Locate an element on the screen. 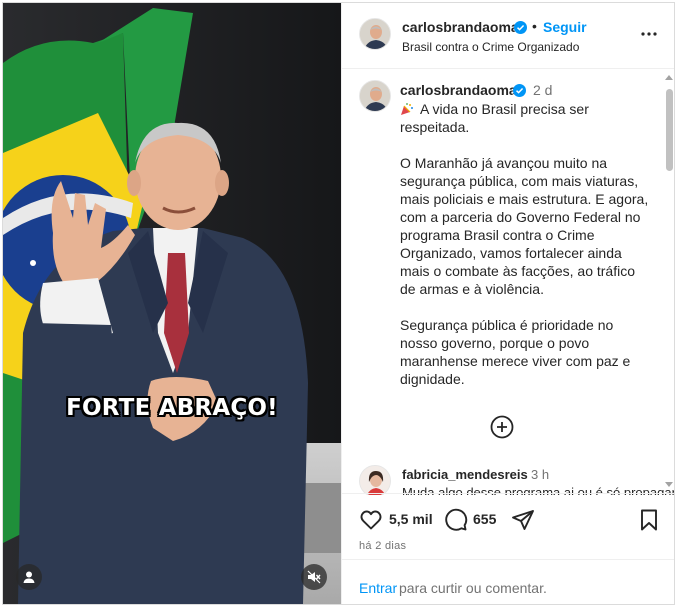  login-prompt-text: para curtir ou comentar. is located at coordinates (473, 588).